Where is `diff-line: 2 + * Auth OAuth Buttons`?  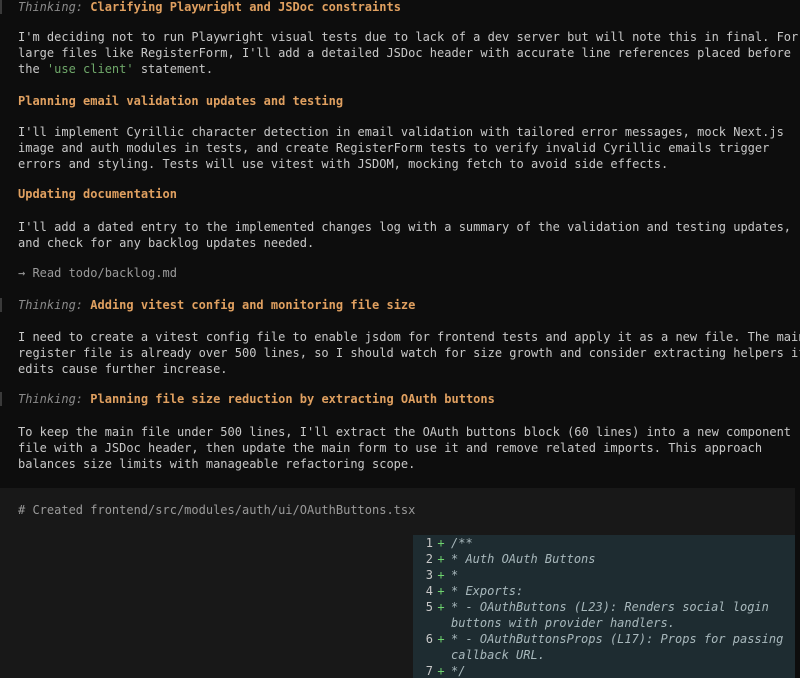 diff-line: 2 + * Auth OAuth Buttons is located at coordinates (604, 559).